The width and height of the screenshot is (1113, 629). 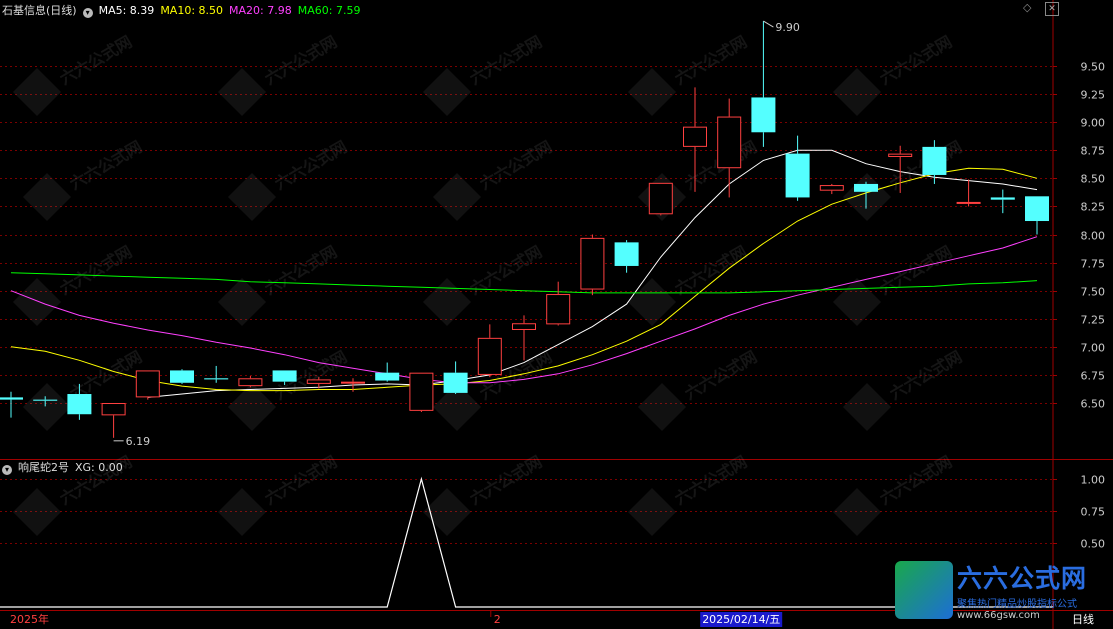 I want to click on indicator-tick-label: 0.75, so click(x=1093, y=512).